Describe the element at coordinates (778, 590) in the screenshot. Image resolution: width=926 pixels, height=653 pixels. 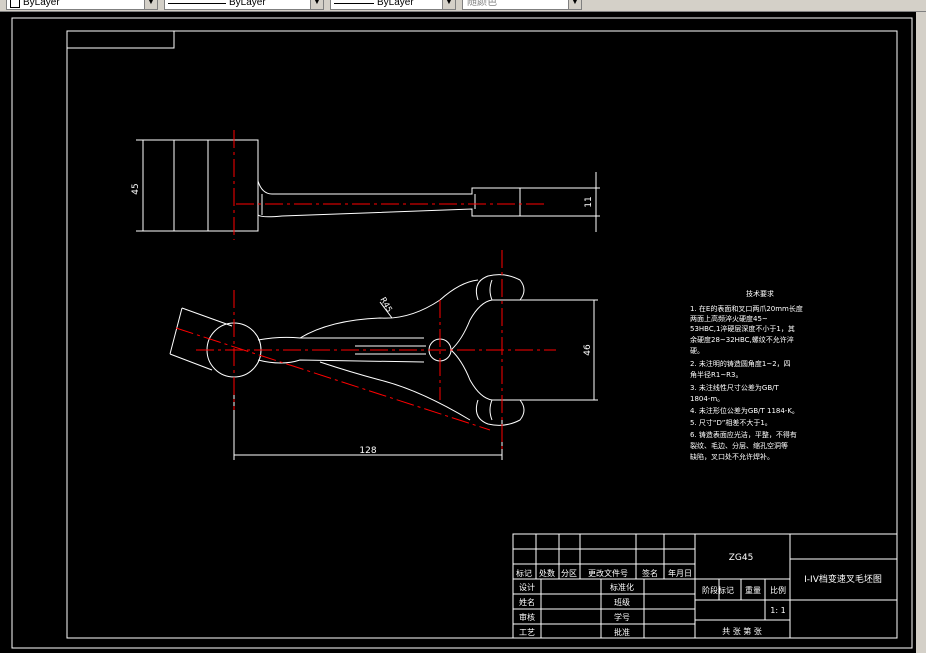
I see `scale-label: 比例` at that location.